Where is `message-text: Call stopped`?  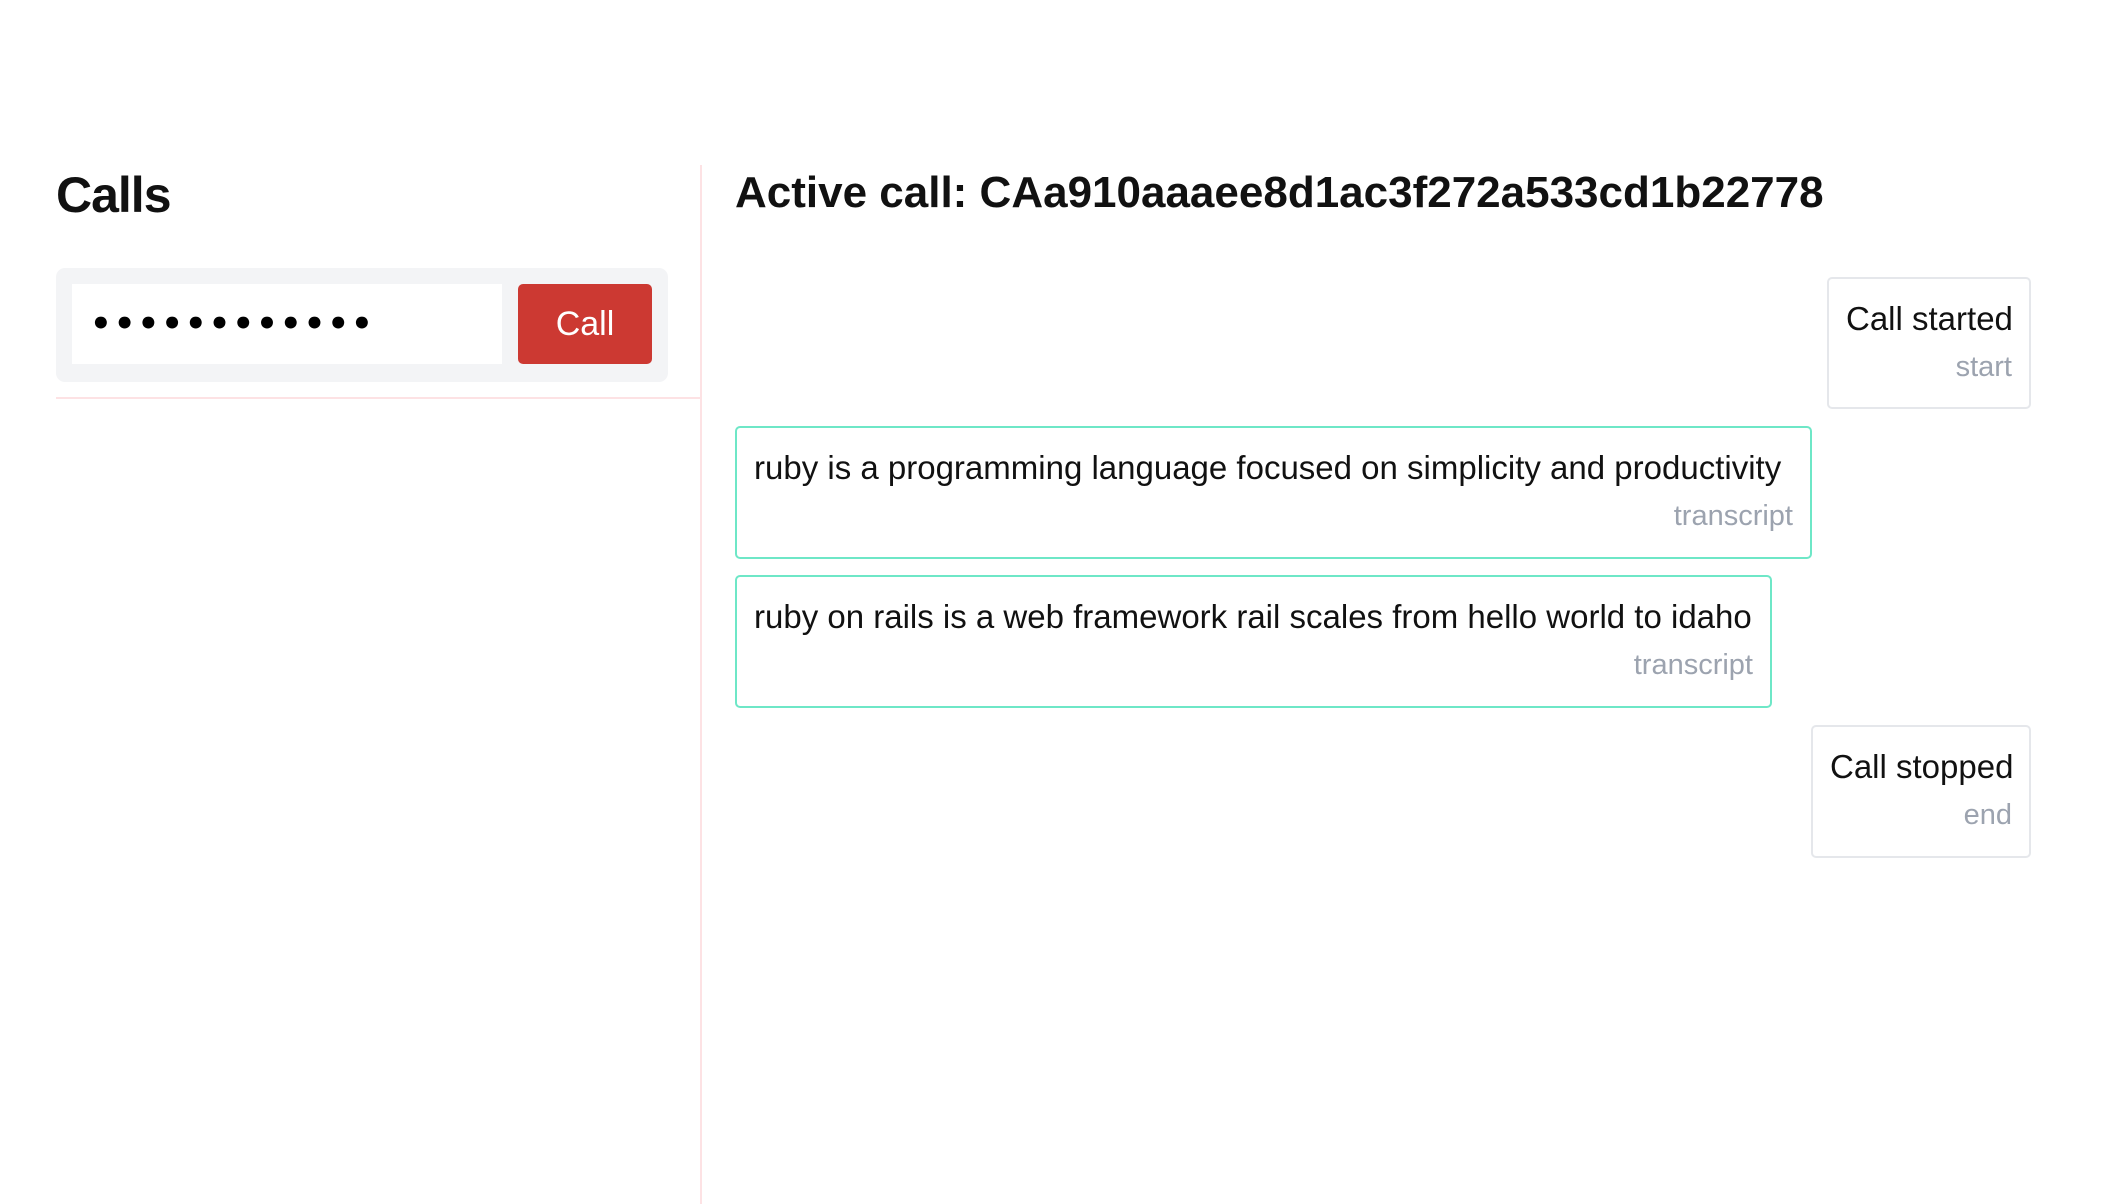 message-text: Call stopped is located at coordinates (1922, 766).